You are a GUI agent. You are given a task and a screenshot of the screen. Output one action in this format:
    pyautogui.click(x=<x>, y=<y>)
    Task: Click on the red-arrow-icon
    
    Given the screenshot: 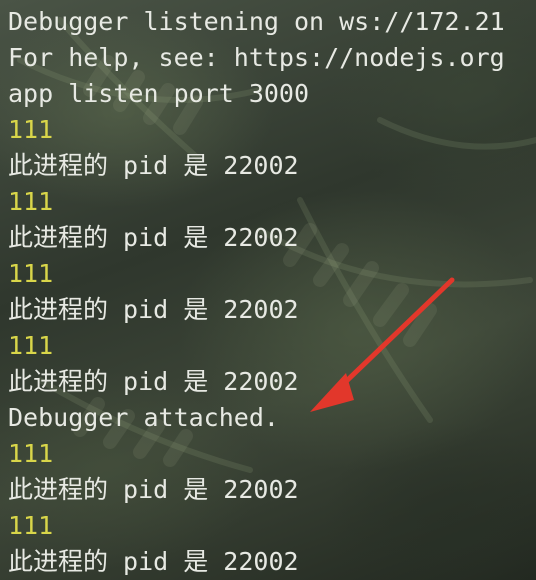 What is the action you would take?
    pyautogui.click(x=382, y=344)
    